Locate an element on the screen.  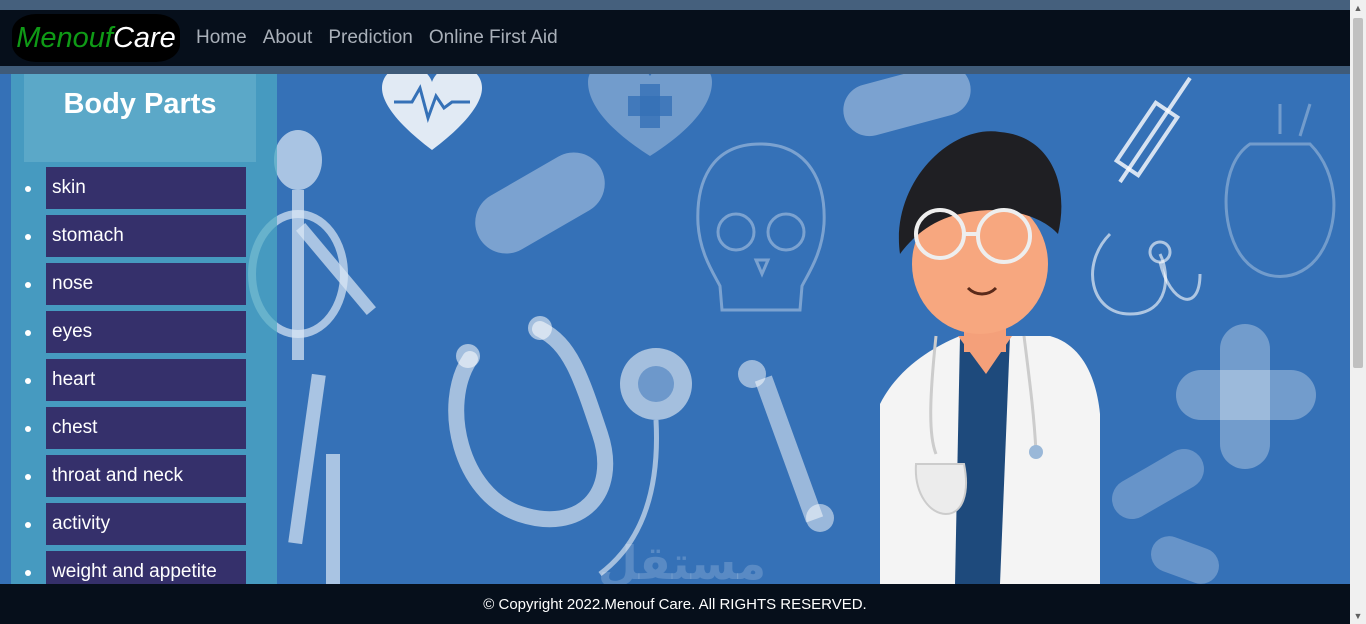
list-item: heart is located at coordinates (135, 380).